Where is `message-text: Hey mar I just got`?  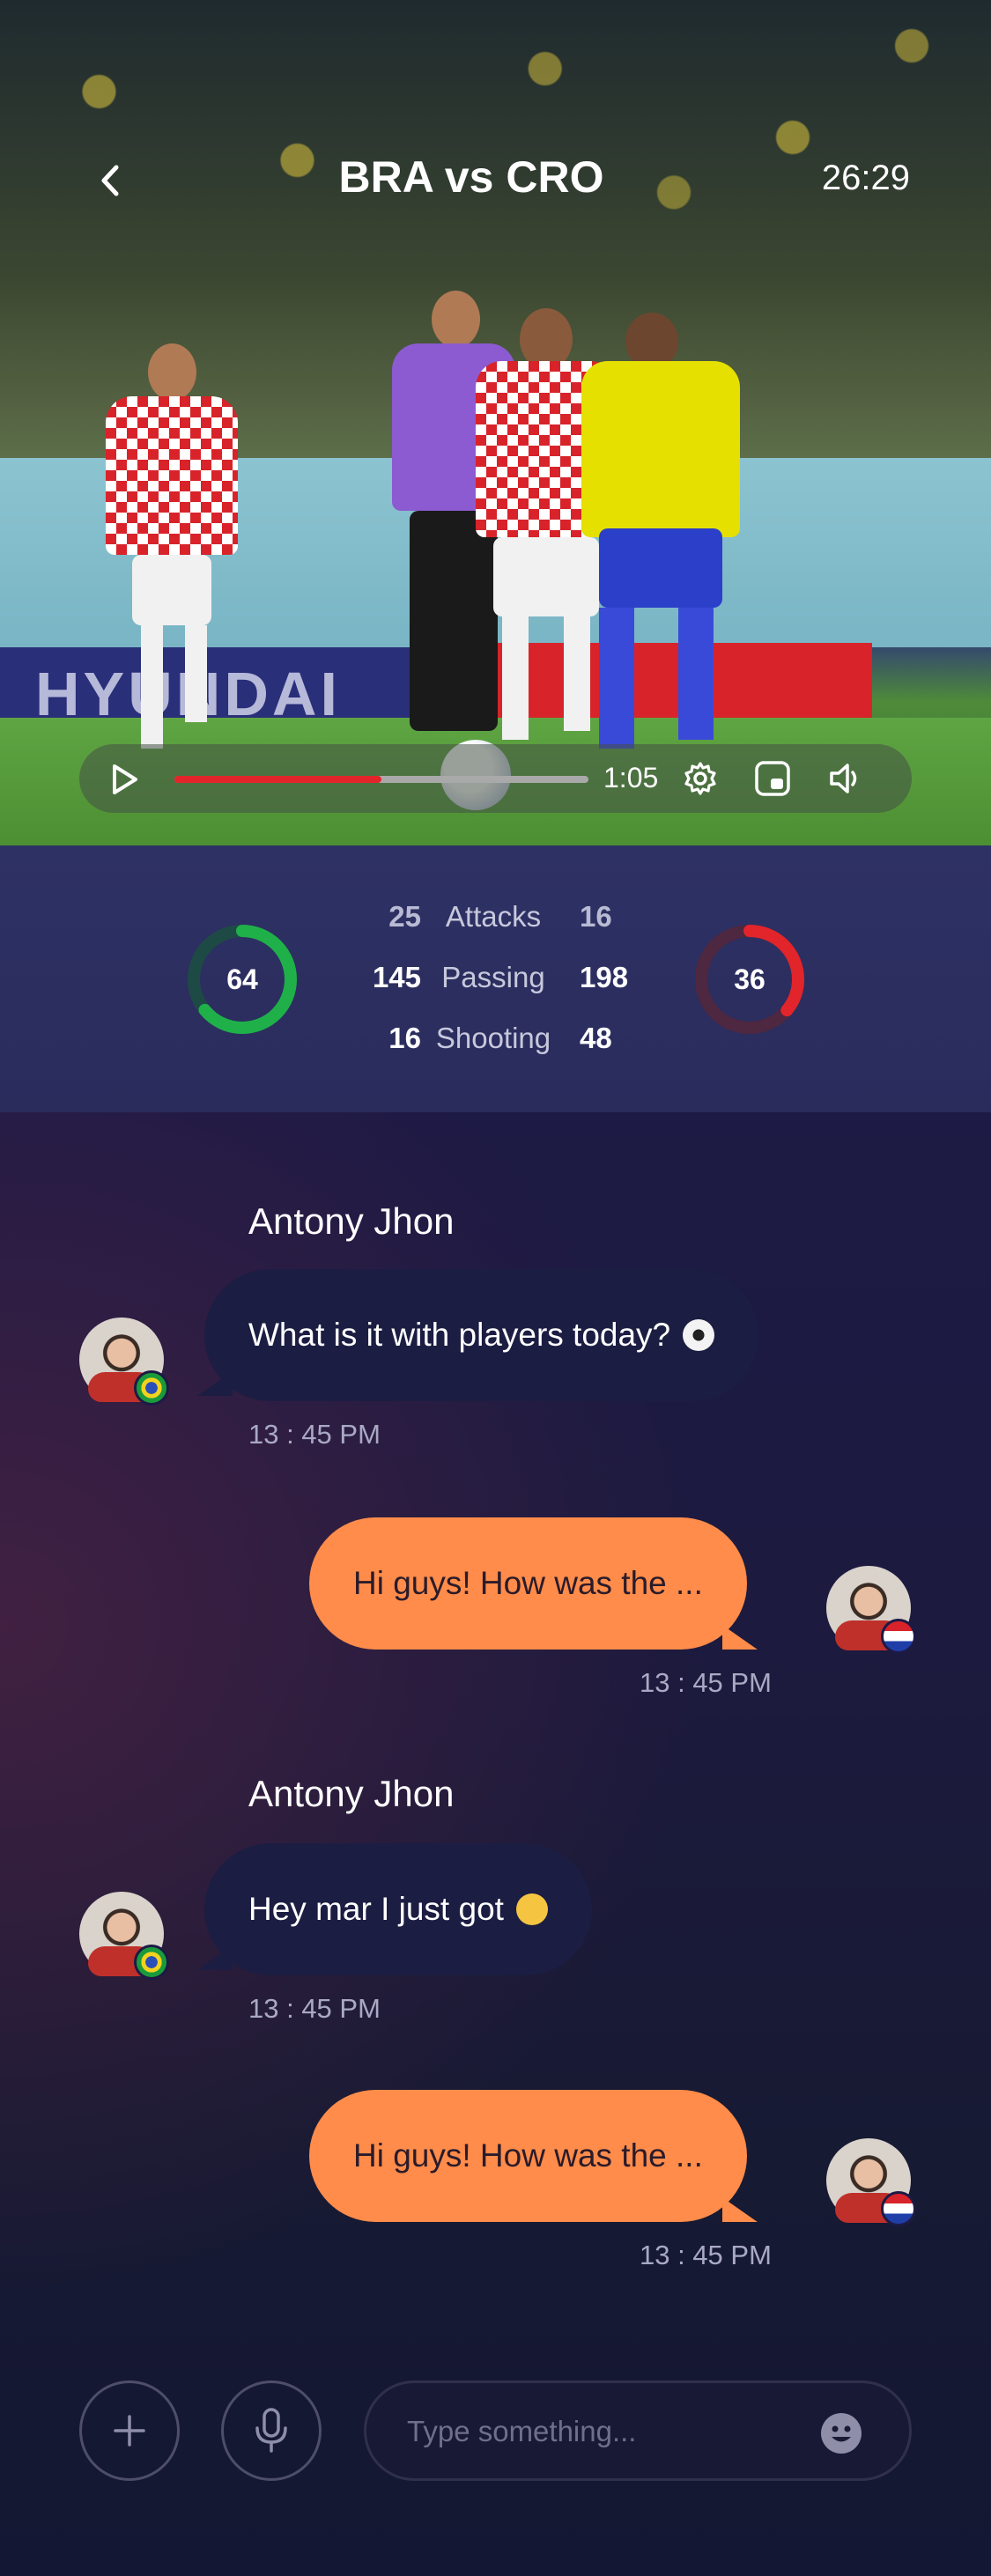 message-text: Hey mar I just got is located at coordinates (376, 1909).